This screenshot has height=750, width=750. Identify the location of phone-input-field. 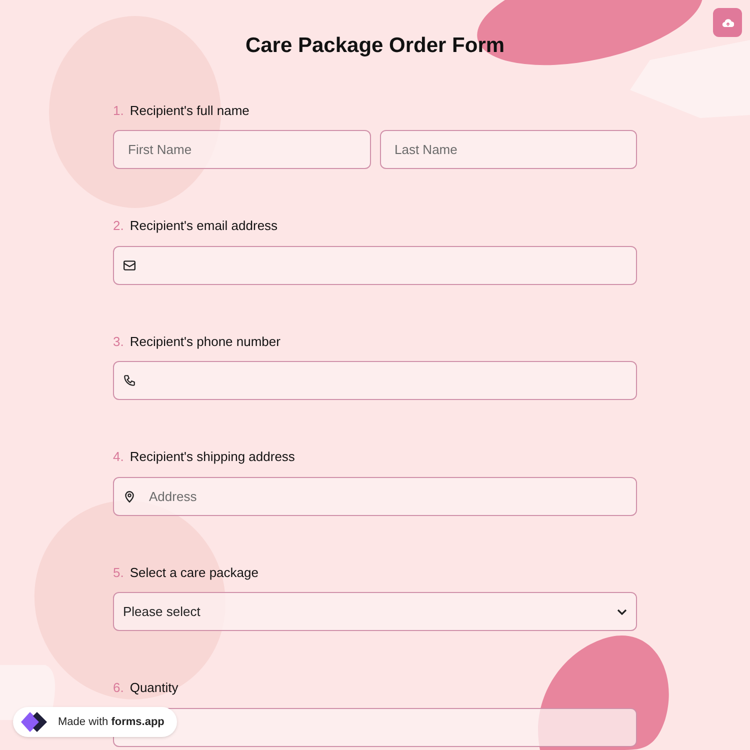
(375, 380).